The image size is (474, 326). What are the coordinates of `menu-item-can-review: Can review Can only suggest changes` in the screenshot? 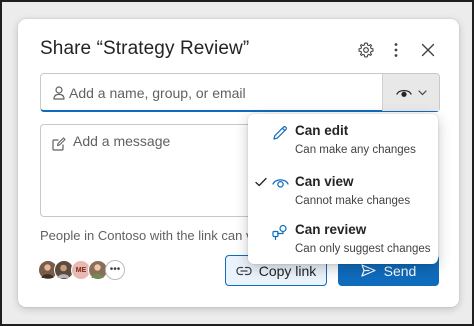 It's located at (343, 243).